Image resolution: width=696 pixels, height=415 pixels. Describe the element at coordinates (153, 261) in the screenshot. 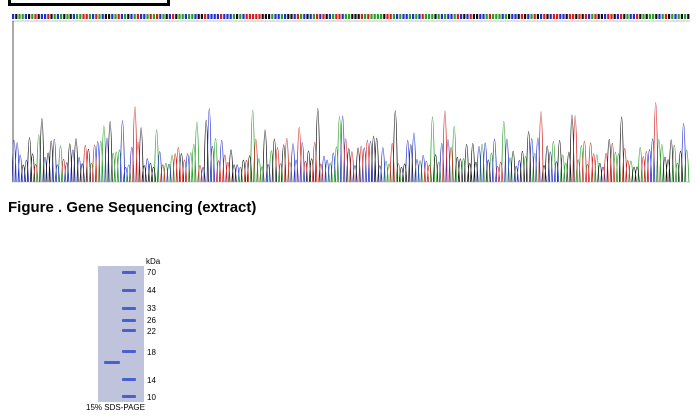

I see `kda-unit-label: kDa` at that location.